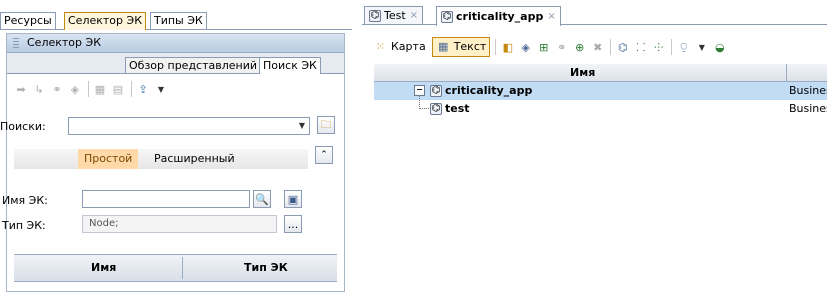 The height and width of the screenshot is (292, 827). Describe the element at coordinates (543, 47) in the screenshot. I see `add-related-icon: ⊞` at that location.